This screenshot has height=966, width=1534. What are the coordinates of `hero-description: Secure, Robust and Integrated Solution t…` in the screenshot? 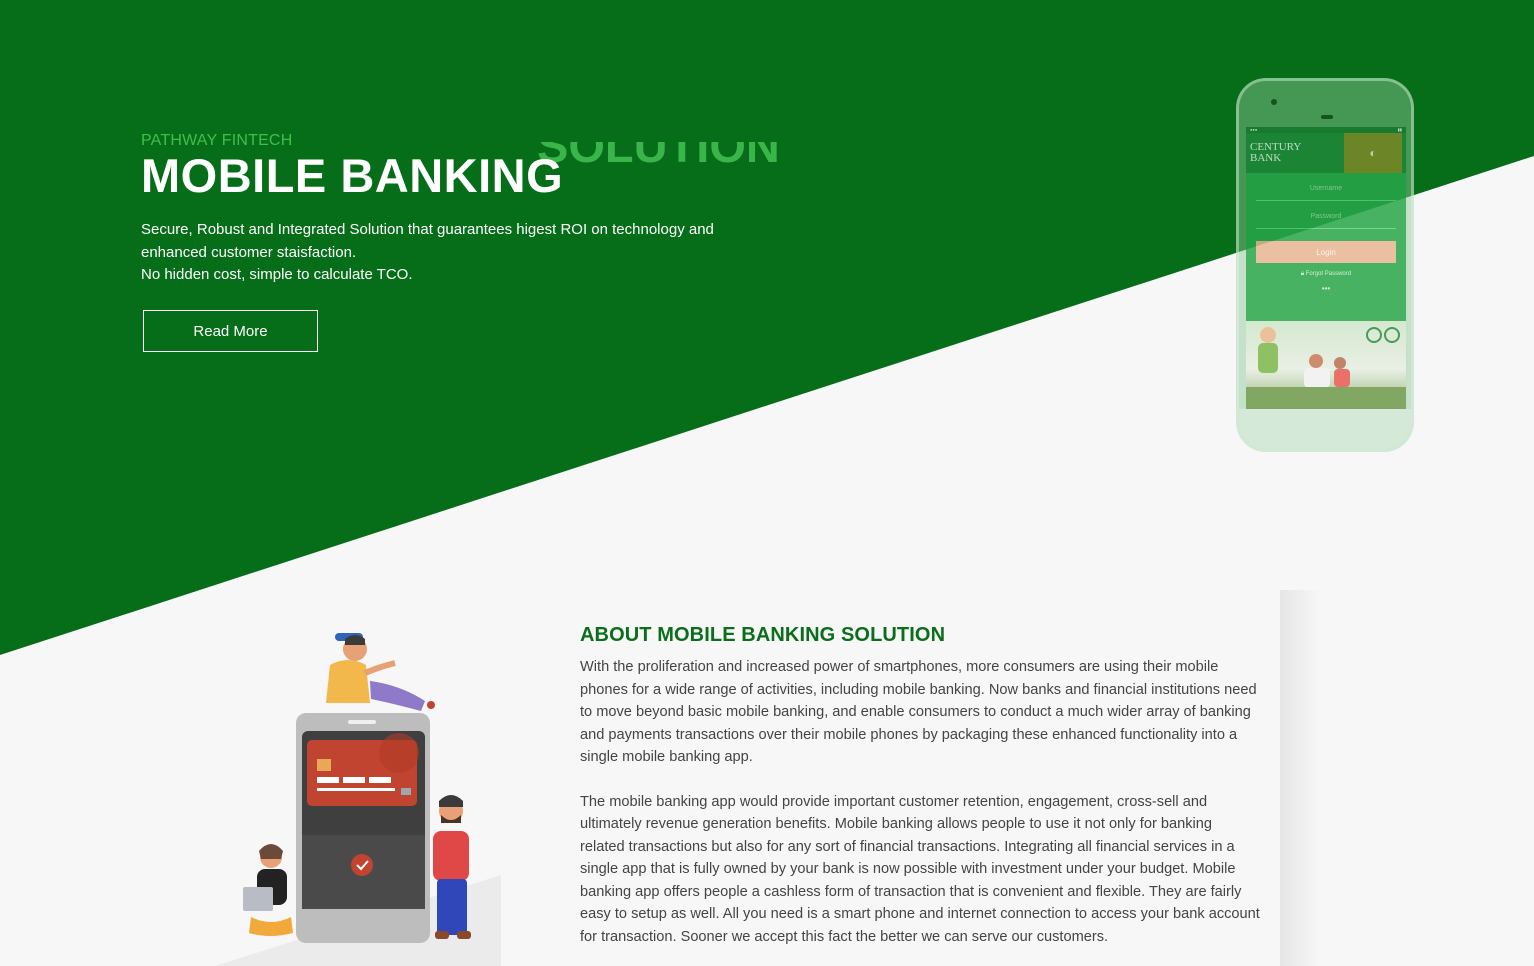 It's located at (461, 253).